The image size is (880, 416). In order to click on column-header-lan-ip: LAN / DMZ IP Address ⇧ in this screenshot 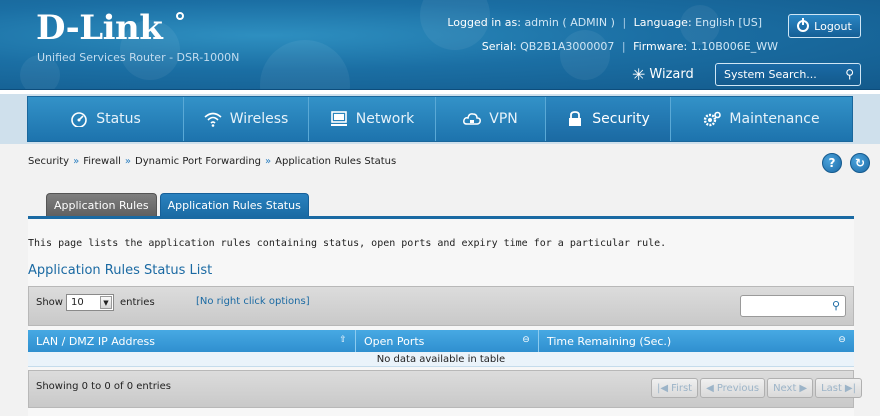, I will do `click(192, 341)`.